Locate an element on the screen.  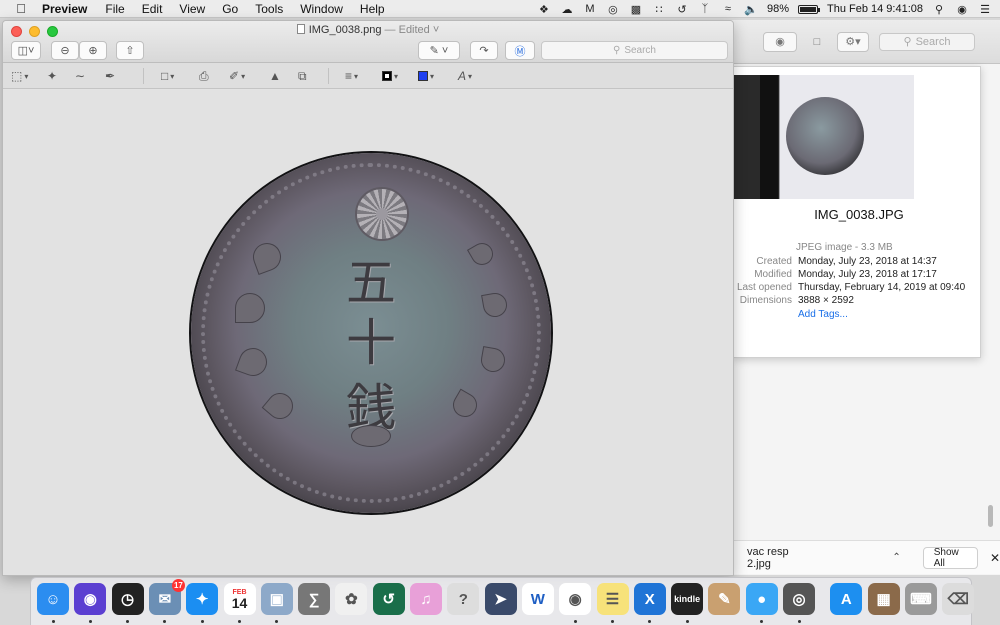
dock-itunes-icon: ♫ is located at coordinates (426, 599).